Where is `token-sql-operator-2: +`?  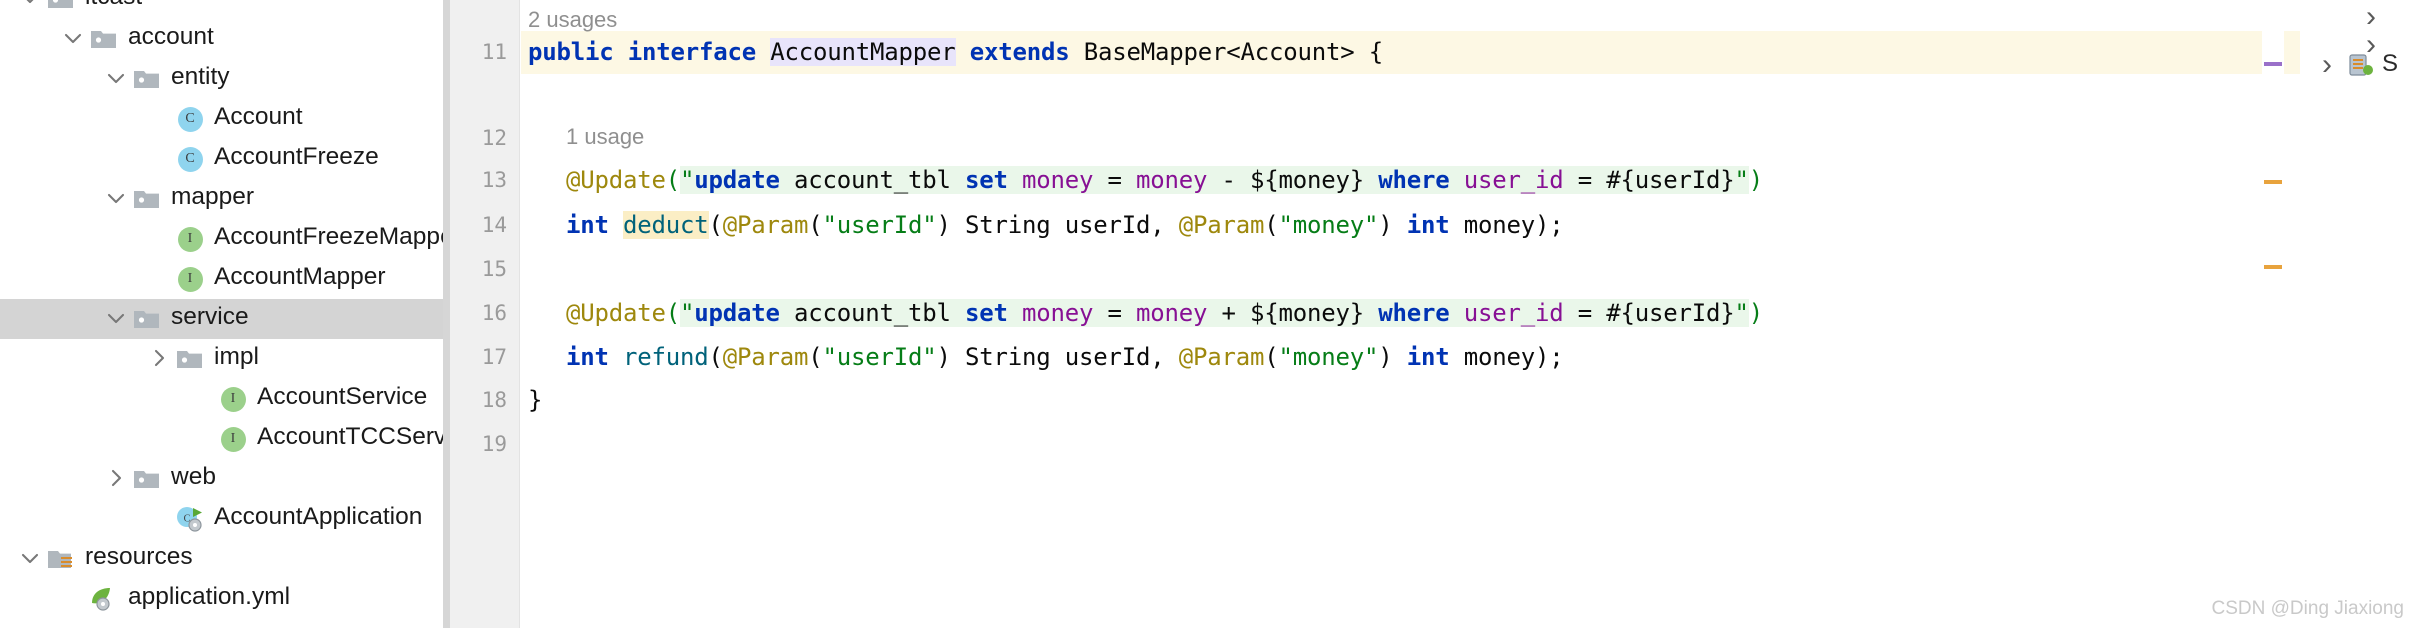
token-sql-operator-2: + is located at coordinates (1228, 313).